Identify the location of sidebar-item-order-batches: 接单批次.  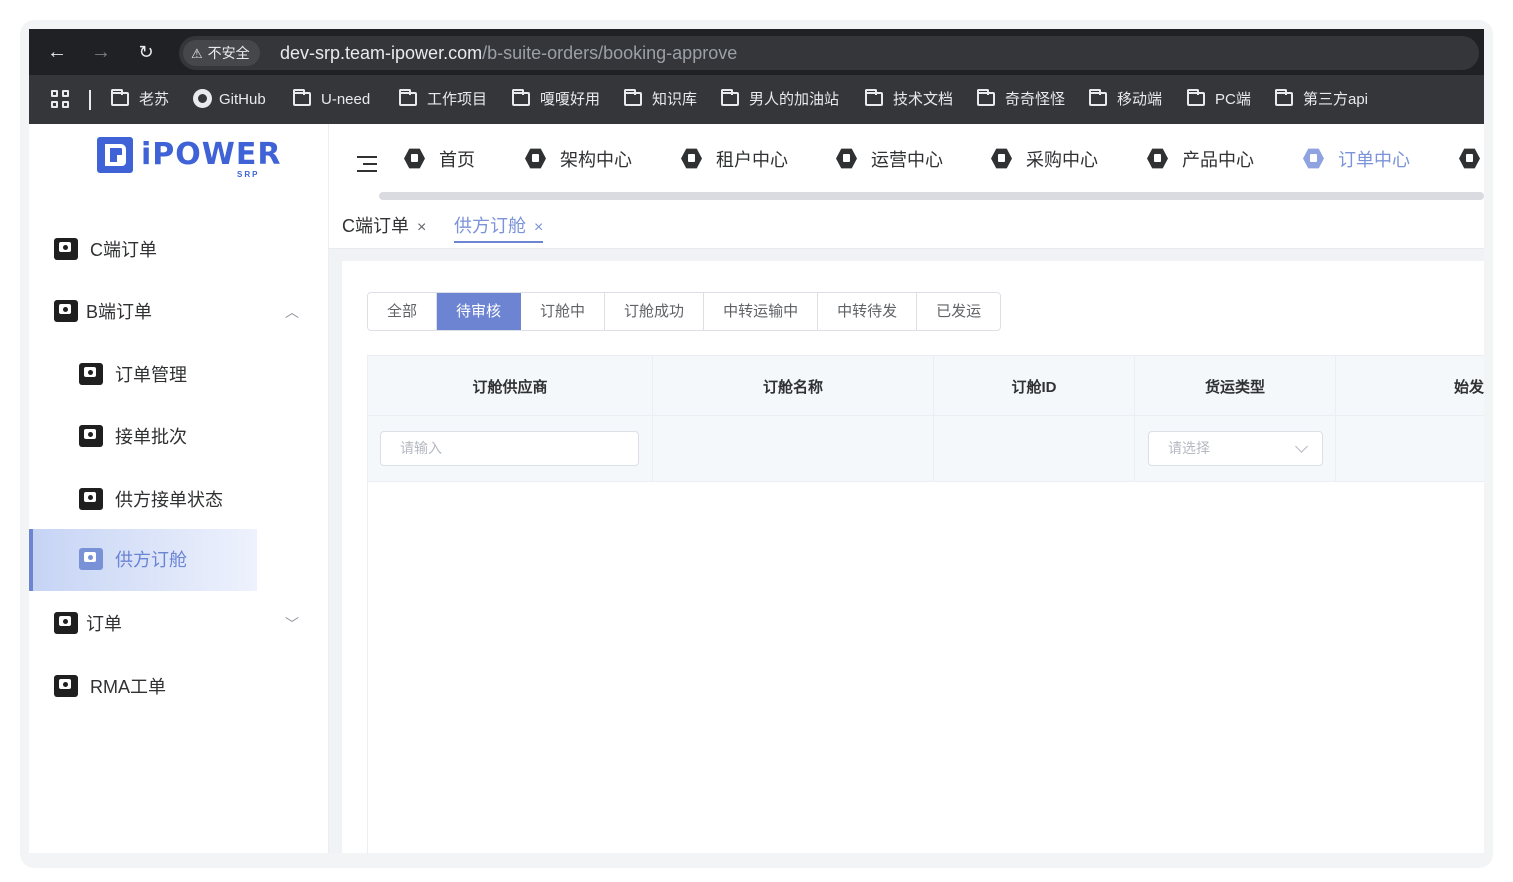
(179, 437).